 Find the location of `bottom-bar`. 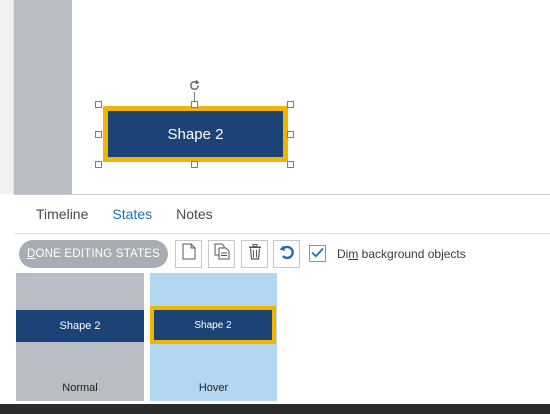

bottom-bar is located at coordinates (275, 409).